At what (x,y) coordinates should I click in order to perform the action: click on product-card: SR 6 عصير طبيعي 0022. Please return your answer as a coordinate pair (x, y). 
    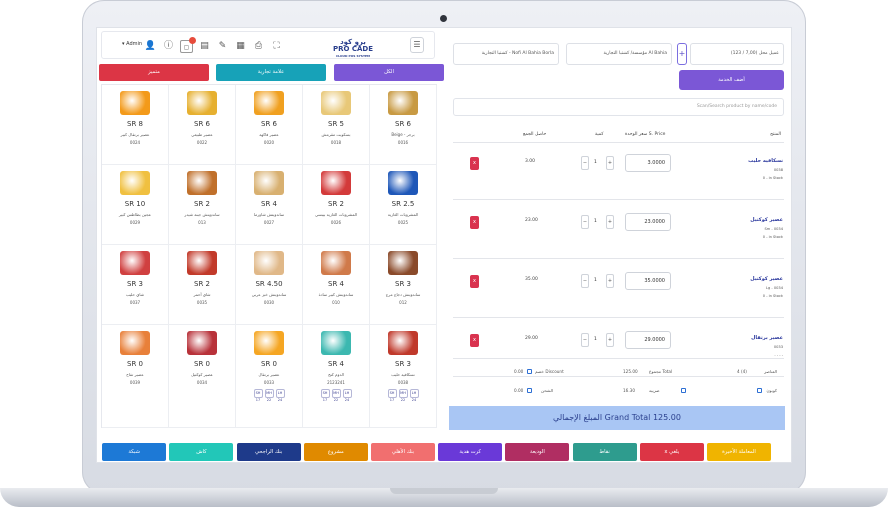
    Looking at the image, I should click on (202, 125).